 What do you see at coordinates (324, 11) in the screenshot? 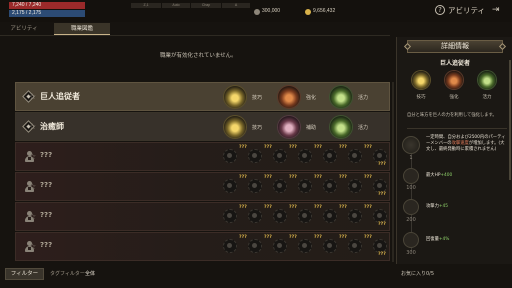
I see `currency-2: 9,656,432` at bounding box center [324, 11].